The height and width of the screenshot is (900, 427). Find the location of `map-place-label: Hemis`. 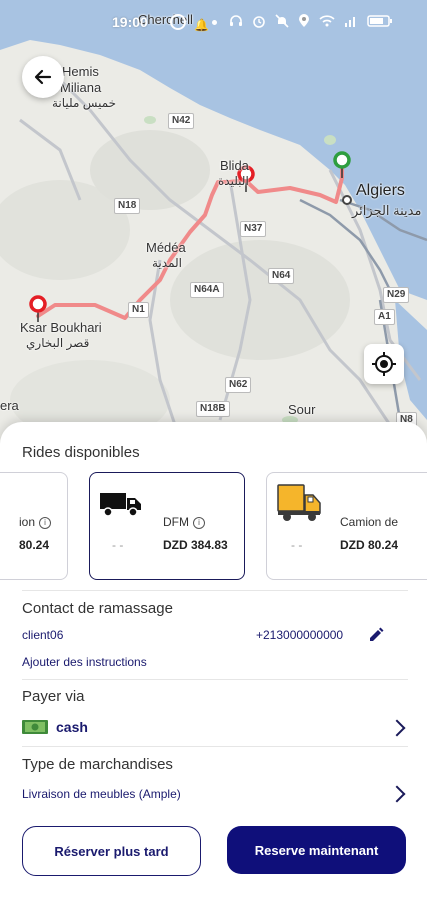

map-place-label: Hemis is located at coordinates (80, 71).